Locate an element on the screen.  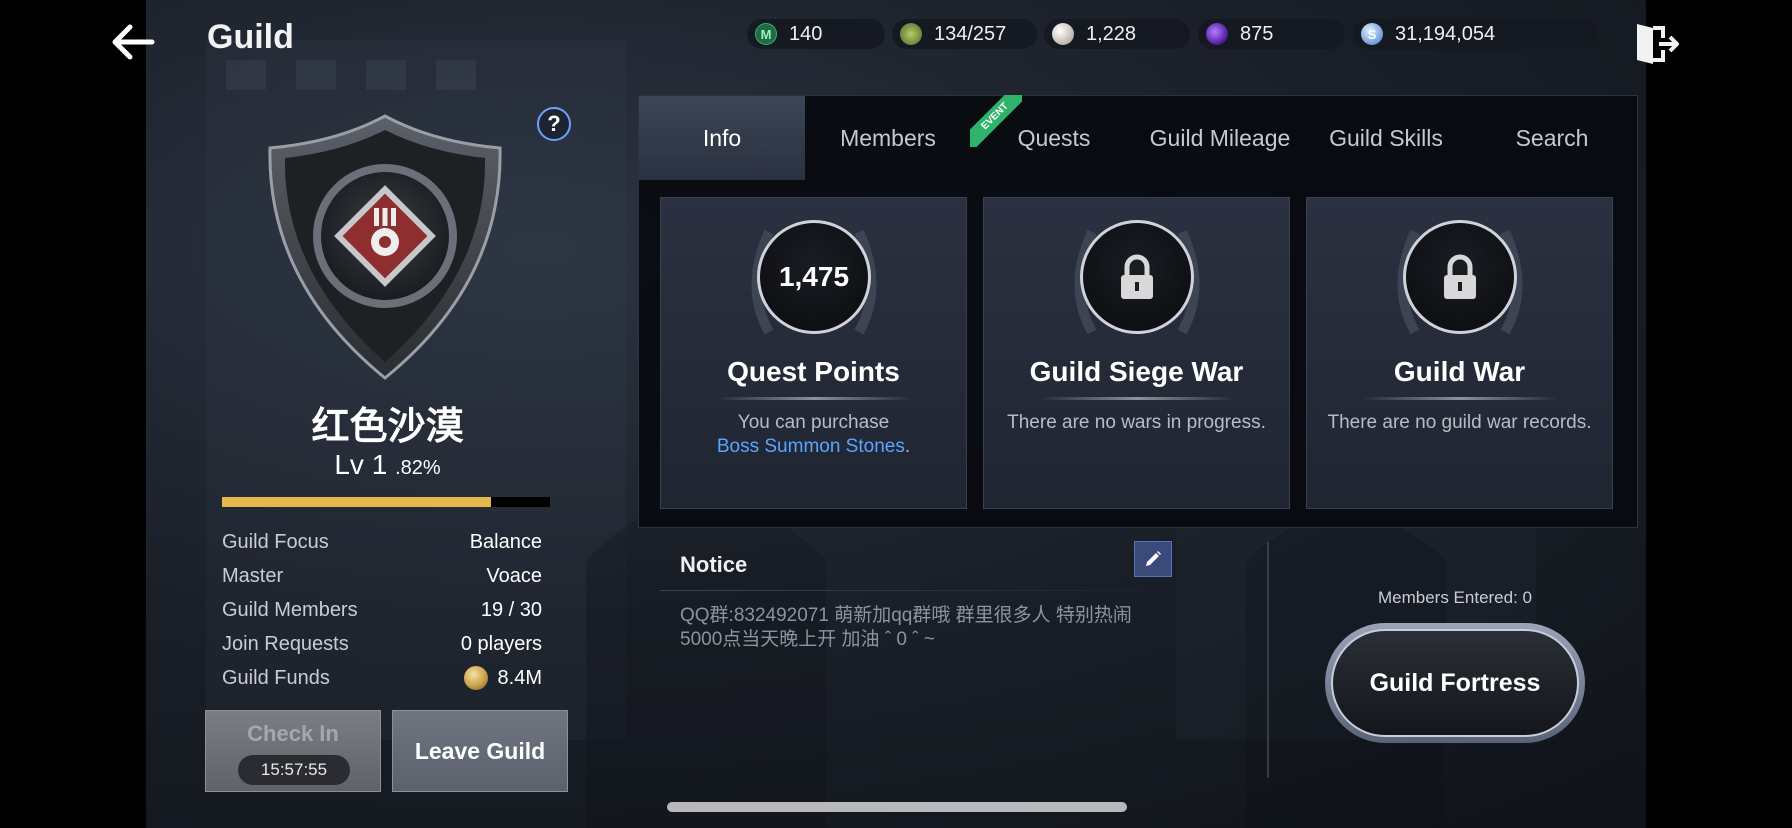
silver-icon: S is located at coordinates (1372, 34).